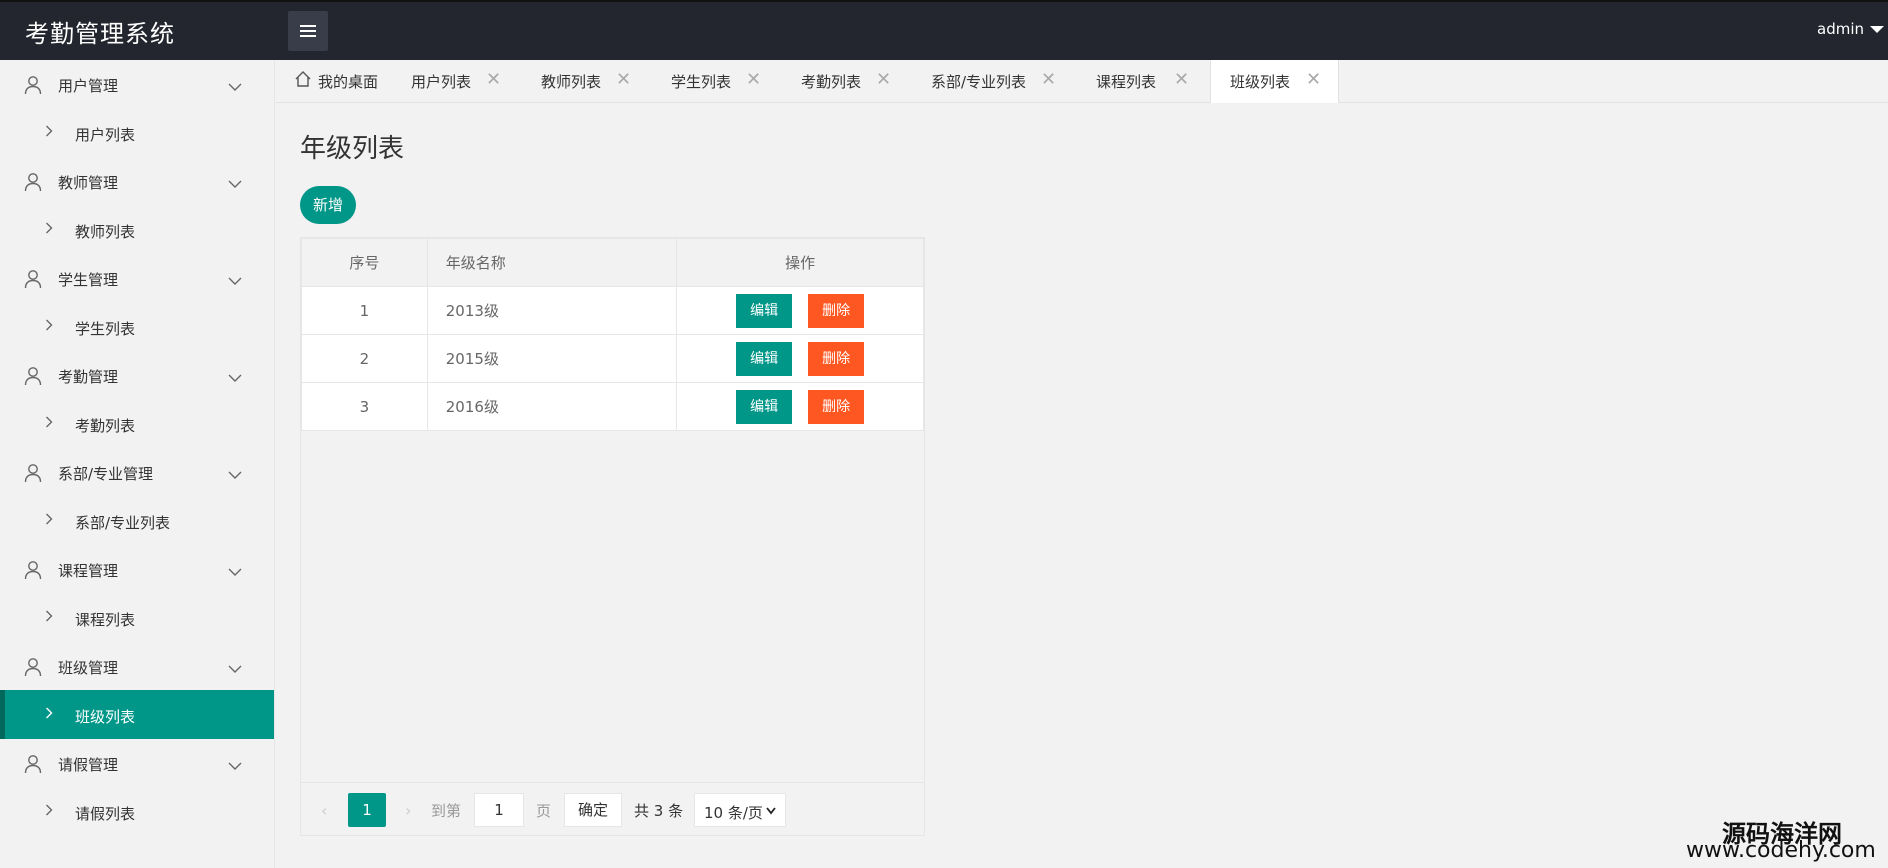 This screenshot has height=868, width=1888. I want to click on cell-actions: 编辑 删除, so click(800, 310).